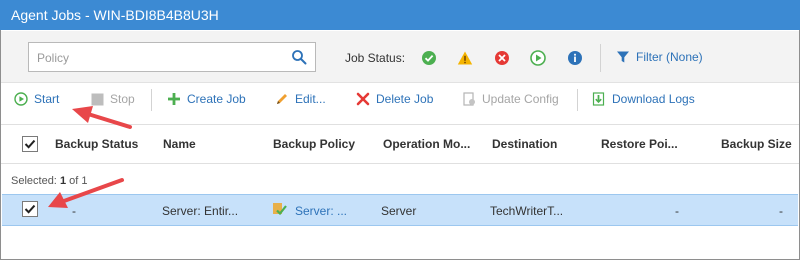  I want to click on start-button: Start, so click(36, 99).